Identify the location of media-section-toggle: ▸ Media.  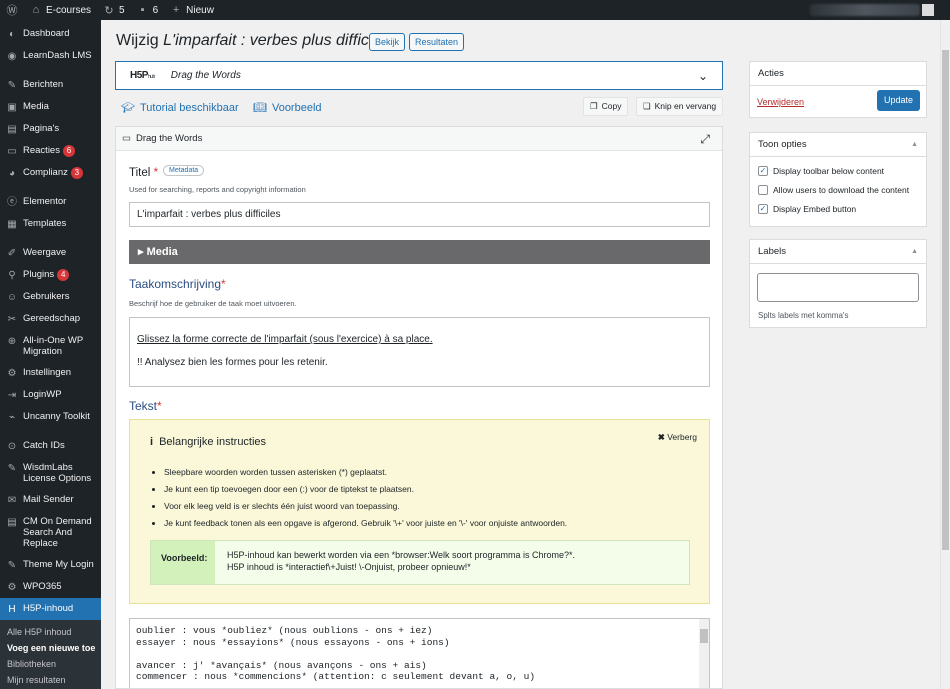
(419, 252).